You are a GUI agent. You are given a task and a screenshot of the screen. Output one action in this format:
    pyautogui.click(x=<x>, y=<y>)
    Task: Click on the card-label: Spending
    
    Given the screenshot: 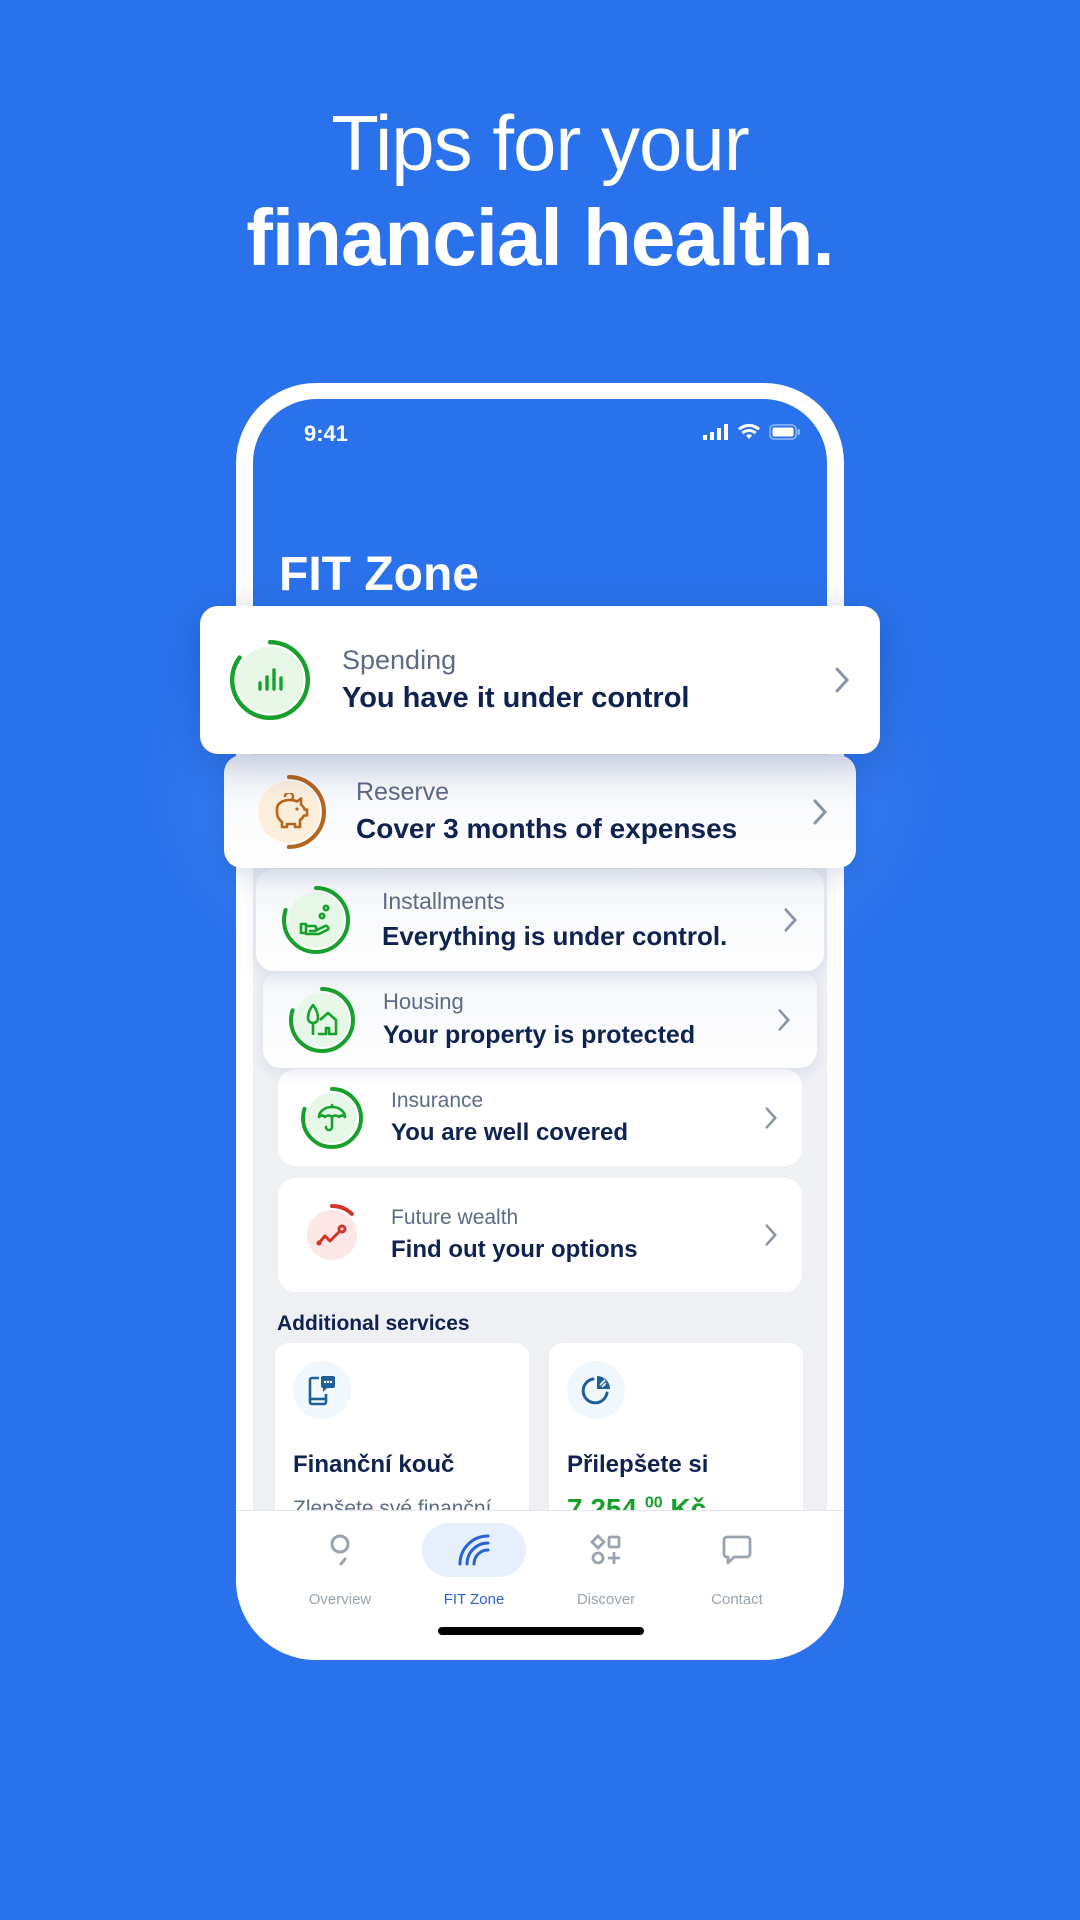 What is the action you would take?
    pyautogui.click(x=399, y=660)
    